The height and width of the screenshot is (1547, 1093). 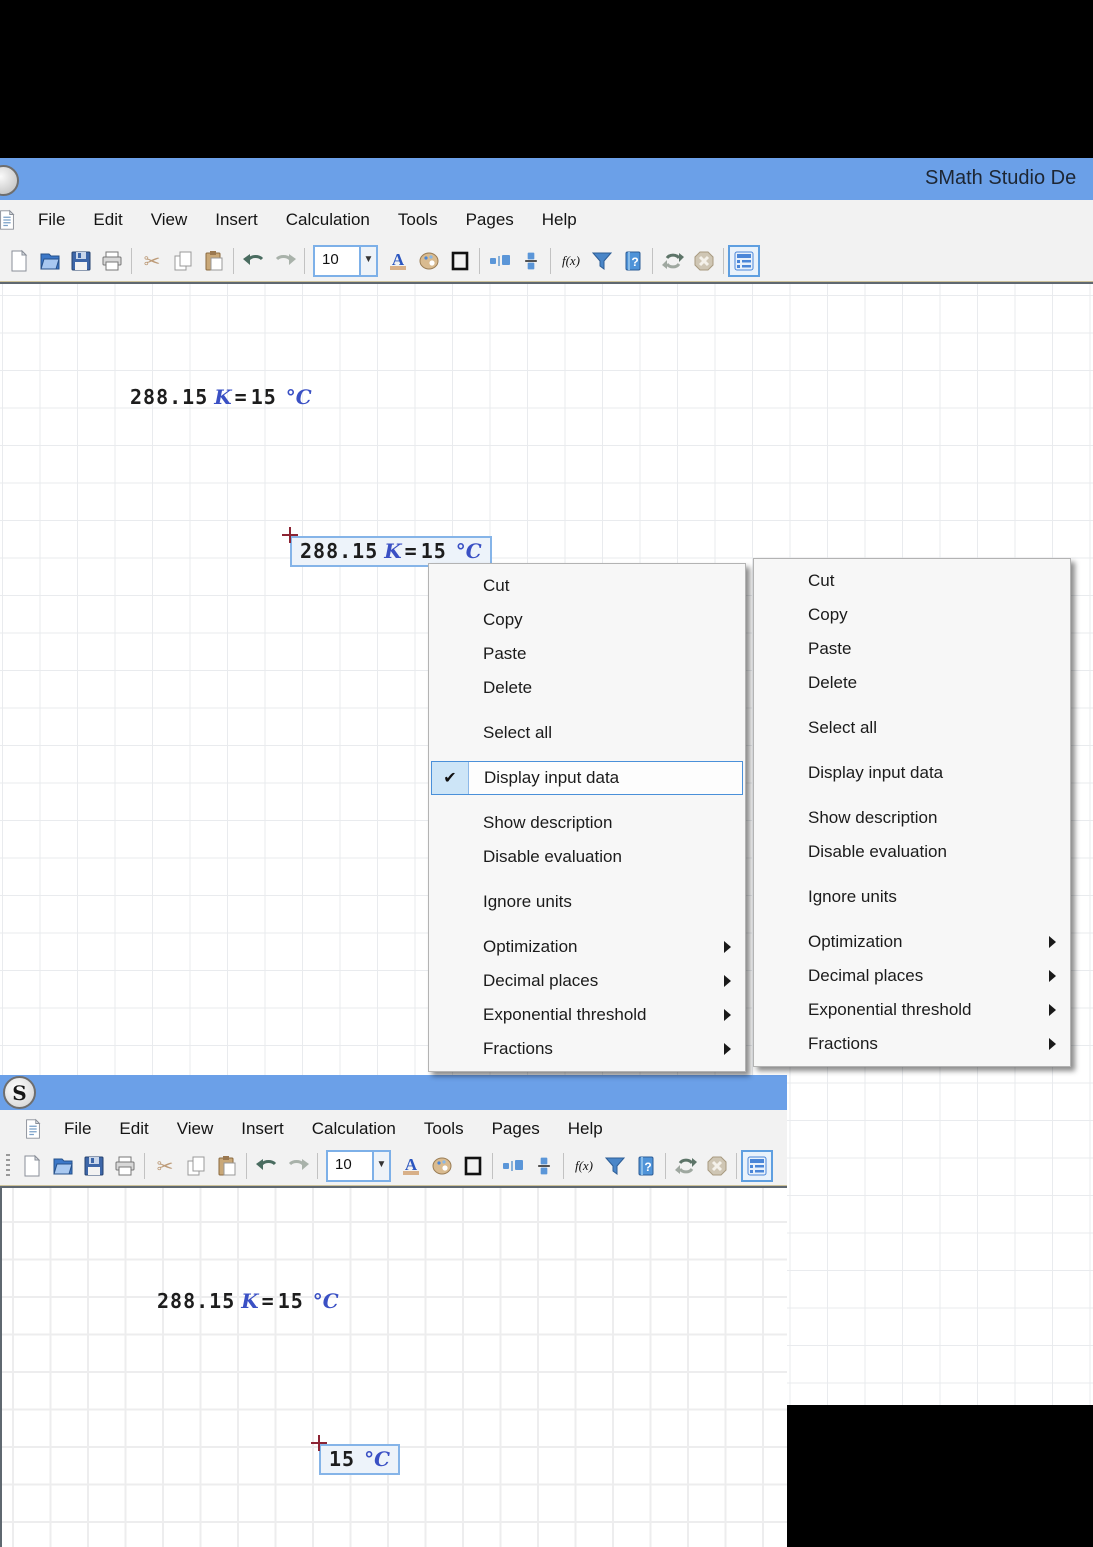 What do you see at coordinates (546, 179) in the screenshot?
I see `titlebar: SMath Studio De` at bounding box center [546, 179].